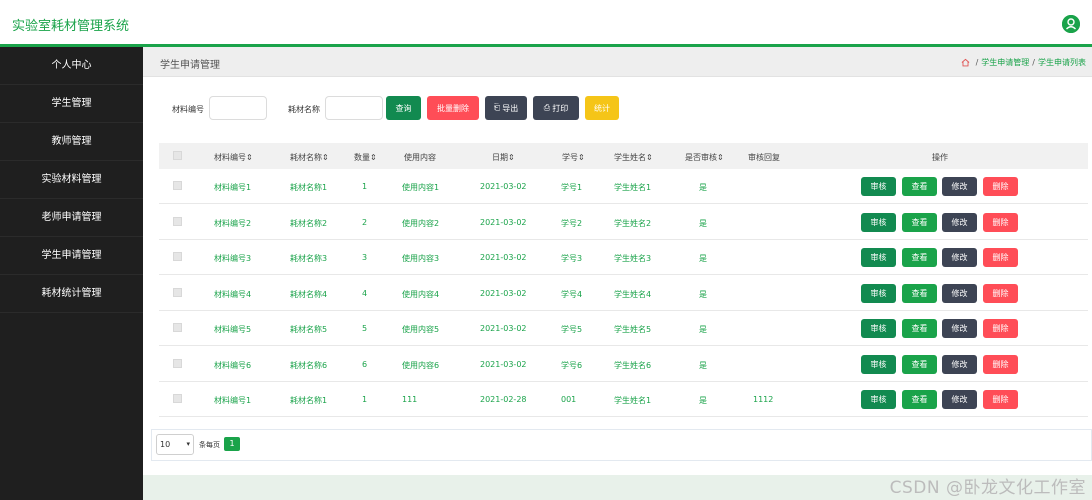 This screenshot has width=1092, height=500. What do you see at coordinates (71, 26) in the screenshot?
I see `app-title: 实验室耗材管理系统` at bounding box center [71, 26].